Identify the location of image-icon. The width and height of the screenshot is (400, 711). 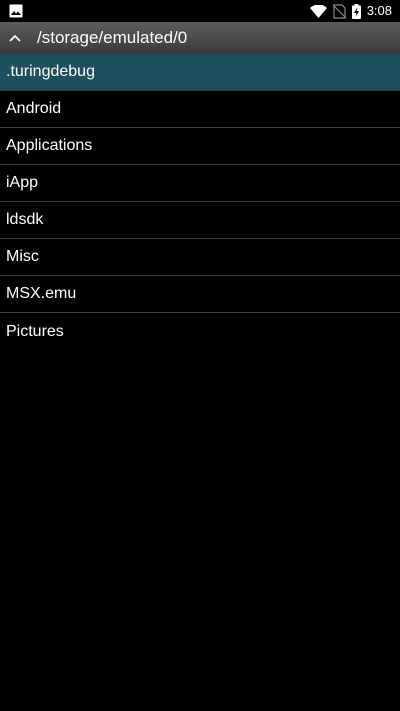
(16, 11).